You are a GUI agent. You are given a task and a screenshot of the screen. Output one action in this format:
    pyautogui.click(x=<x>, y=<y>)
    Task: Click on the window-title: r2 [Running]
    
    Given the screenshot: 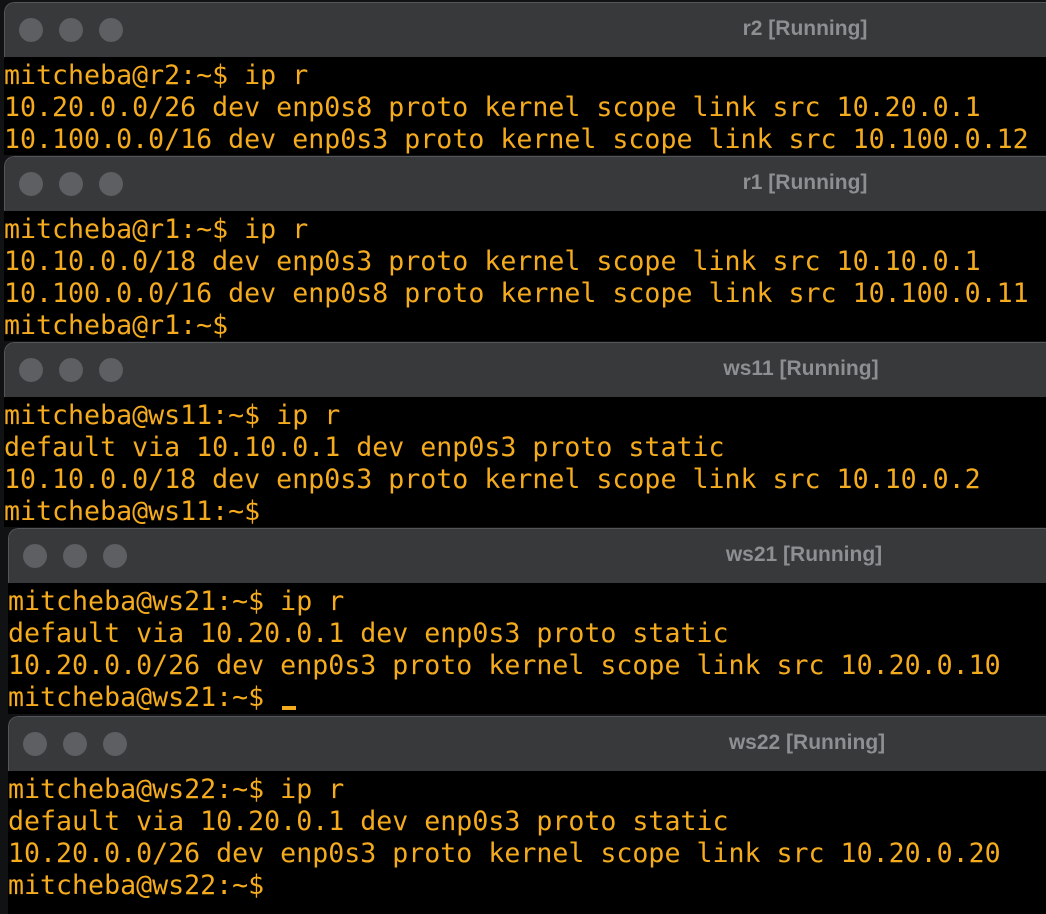 What is the action you would take?
    pyautogui.click(x=805, y=28)
    